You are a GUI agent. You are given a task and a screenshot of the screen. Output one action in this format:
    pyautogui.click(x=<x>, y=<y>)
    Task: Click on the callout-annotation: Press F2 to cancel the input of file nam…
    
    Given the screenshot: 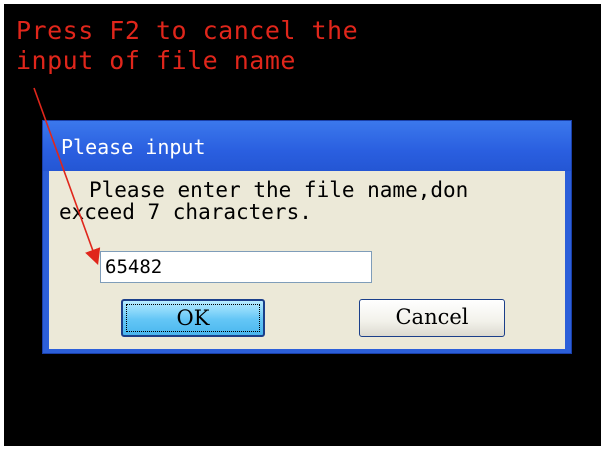 What is the action you would take?
    pyautogui.click(x=187, y=46)
    